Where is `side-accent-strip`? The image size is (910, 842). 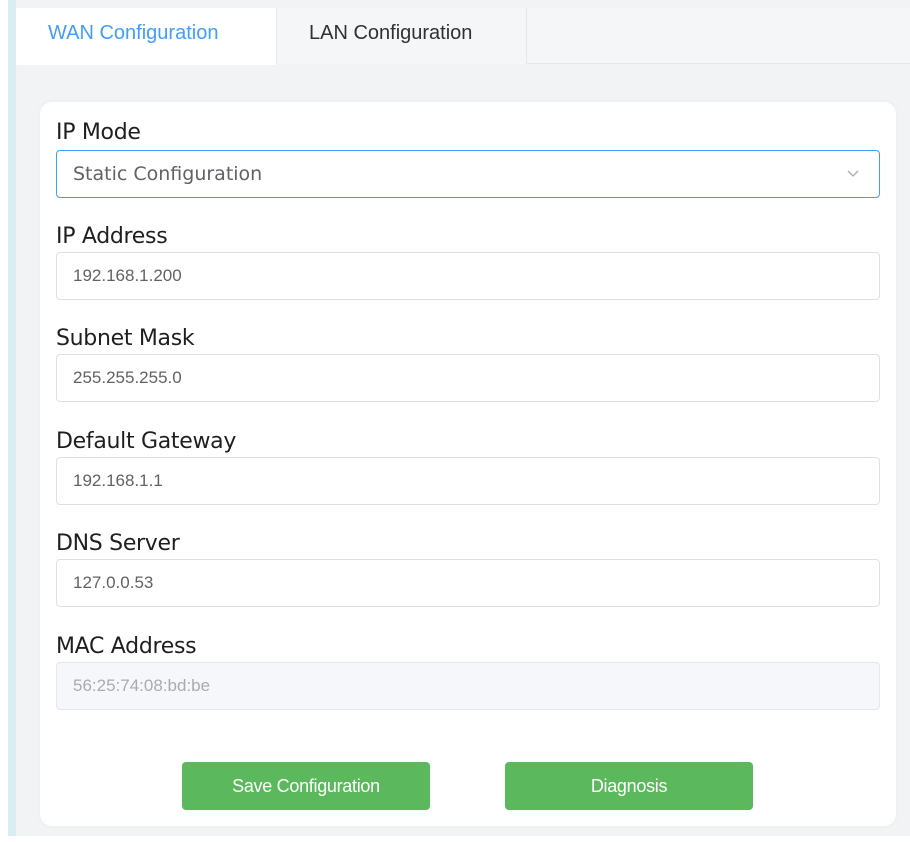
side-accent-strip is located at coordinates (8, 421).